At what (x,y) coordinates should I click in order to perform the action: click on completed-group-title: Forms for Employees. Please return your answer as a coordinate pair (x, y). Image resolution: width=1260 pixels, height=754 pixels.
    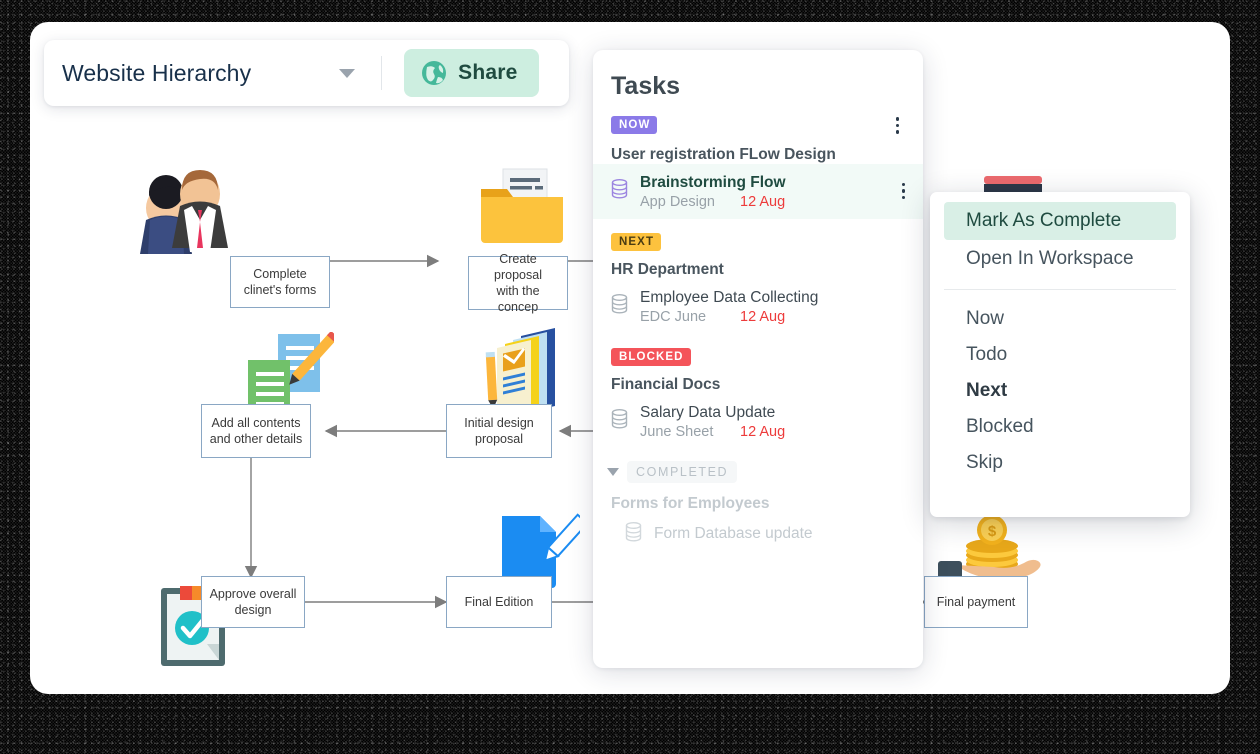
    Looking at the image, I should click on (690, 503).